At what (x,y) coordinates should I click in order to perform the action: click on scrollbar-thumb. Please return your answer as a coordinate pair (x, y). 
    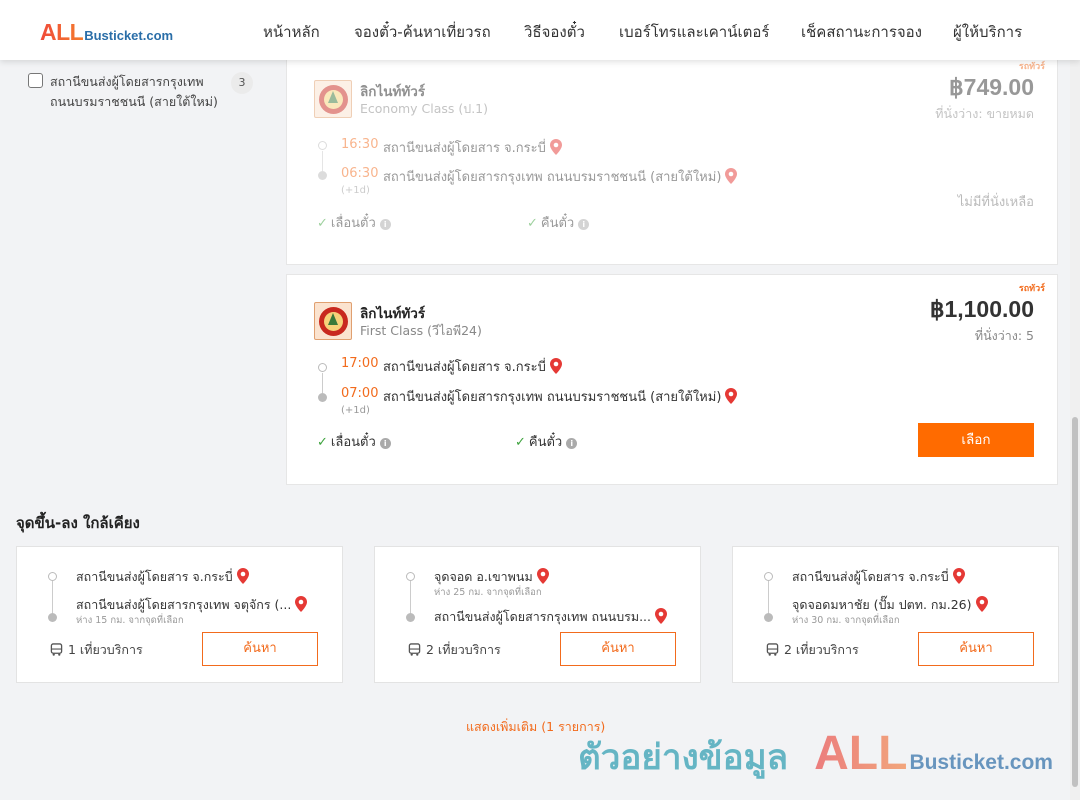
    Looking at the image, I should click on (1075, 602).